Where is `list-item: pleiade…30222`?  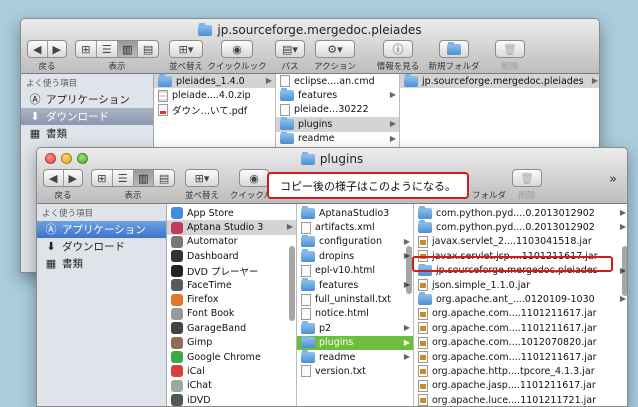 list-item: pleiade…30222 is located at coordinates (337, 110).